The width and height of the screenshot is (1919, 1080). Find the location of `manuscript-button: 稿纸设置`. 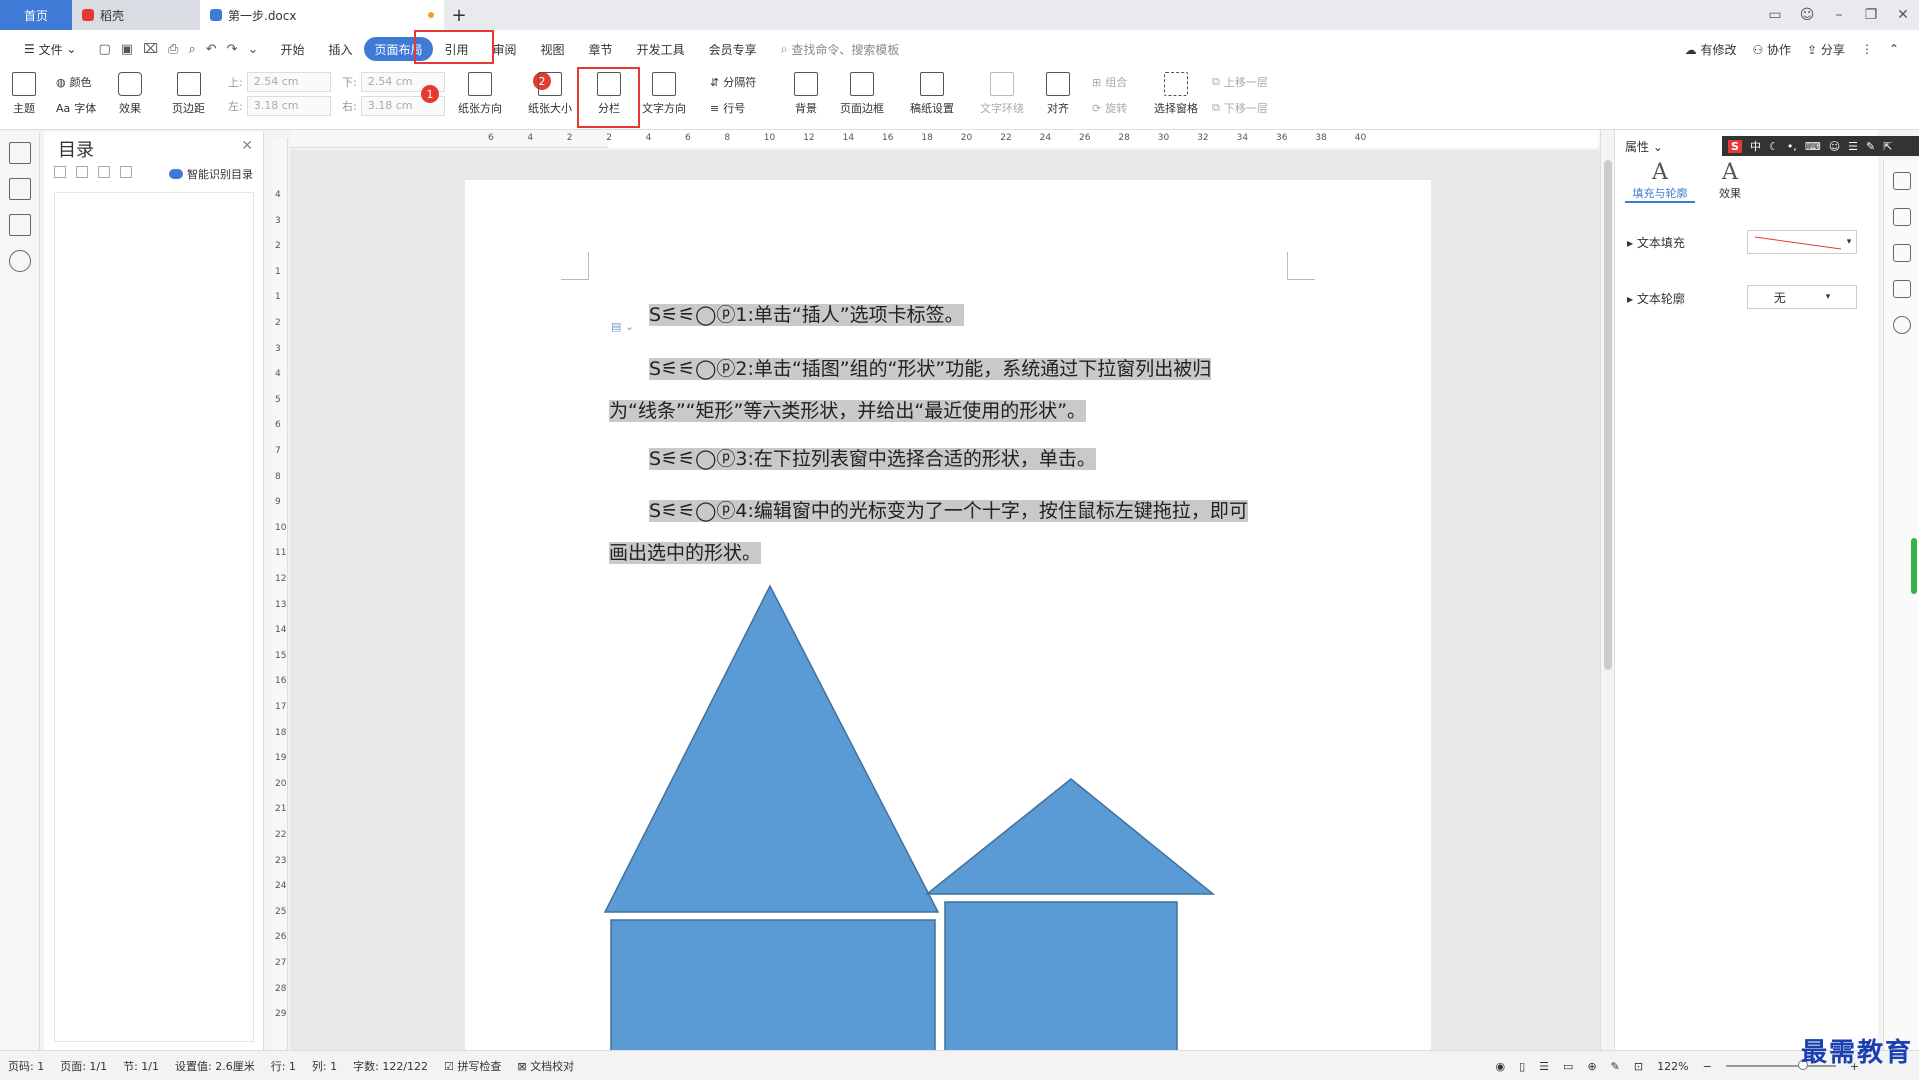

manuscript-button: 稿纸设置 is located at coordinates (932, 94).